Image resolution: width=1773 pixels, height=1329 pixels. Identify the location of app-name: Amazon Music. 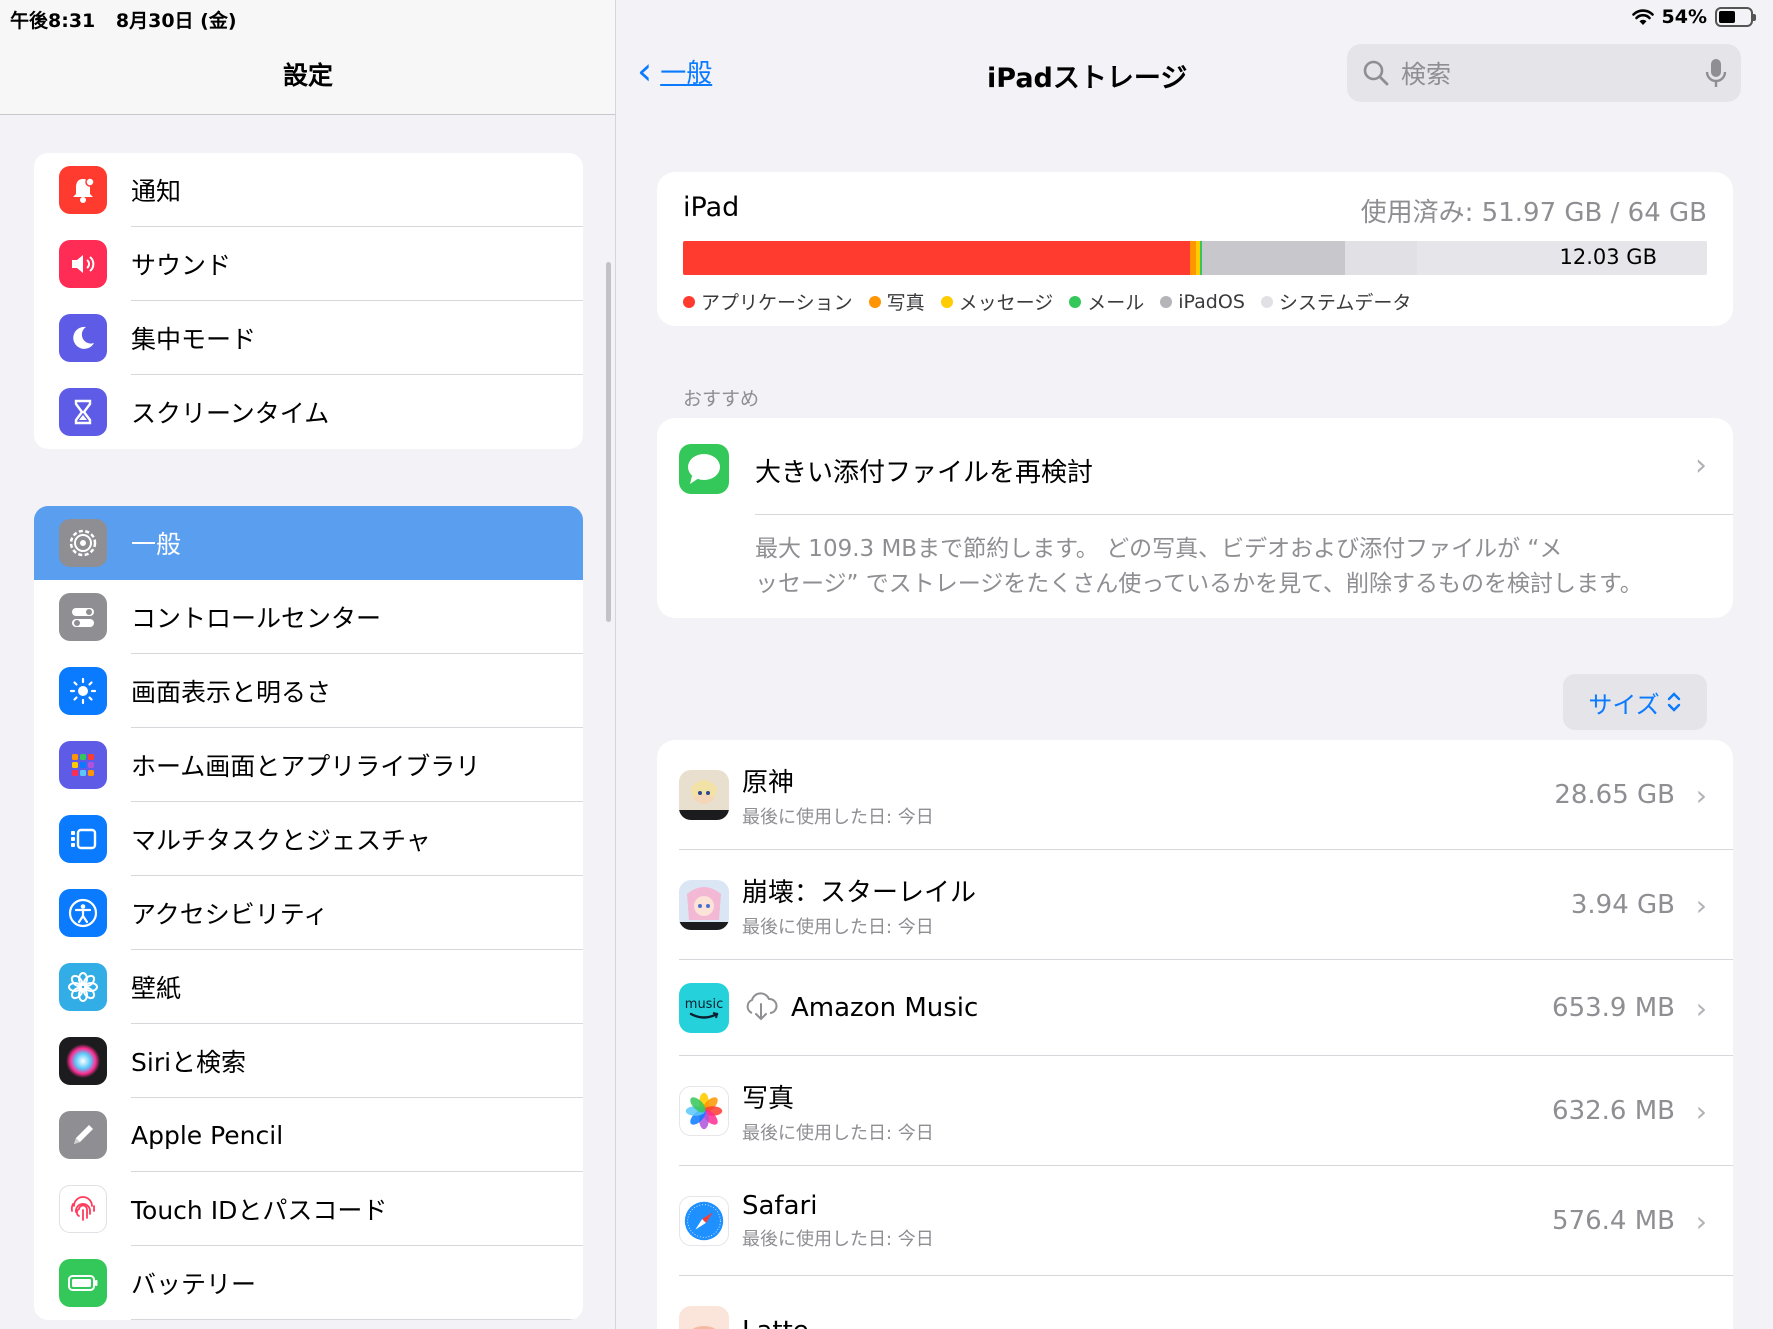
(885, 1008).